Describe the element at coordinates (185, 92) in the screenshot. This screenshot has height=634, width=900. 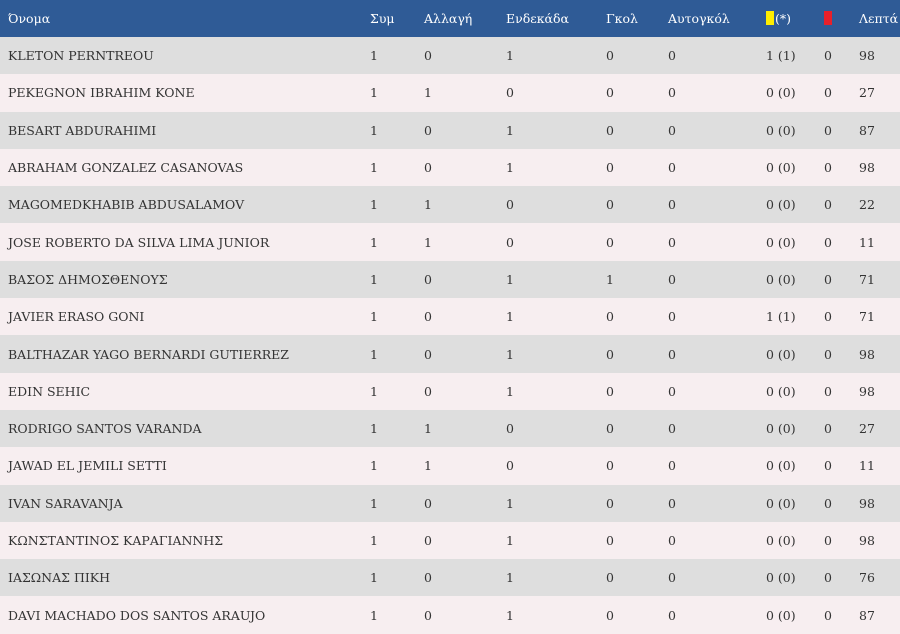
I see `player-name: PEKEGNON IBRAHIM KONE` at that location.